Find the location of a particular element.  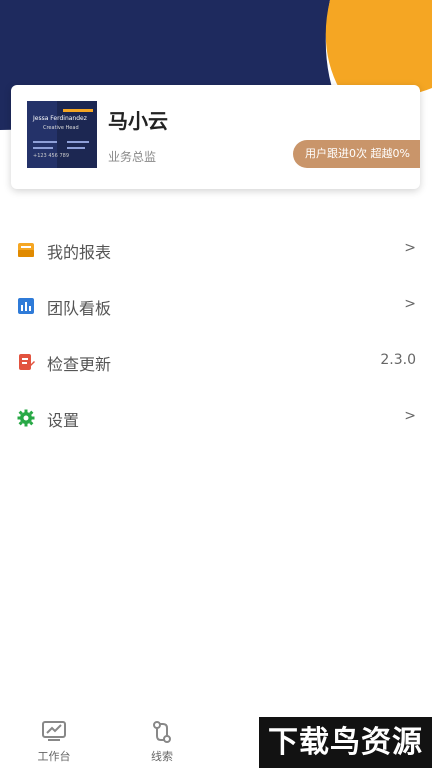

report-icon is located at coordinates (26, 250).